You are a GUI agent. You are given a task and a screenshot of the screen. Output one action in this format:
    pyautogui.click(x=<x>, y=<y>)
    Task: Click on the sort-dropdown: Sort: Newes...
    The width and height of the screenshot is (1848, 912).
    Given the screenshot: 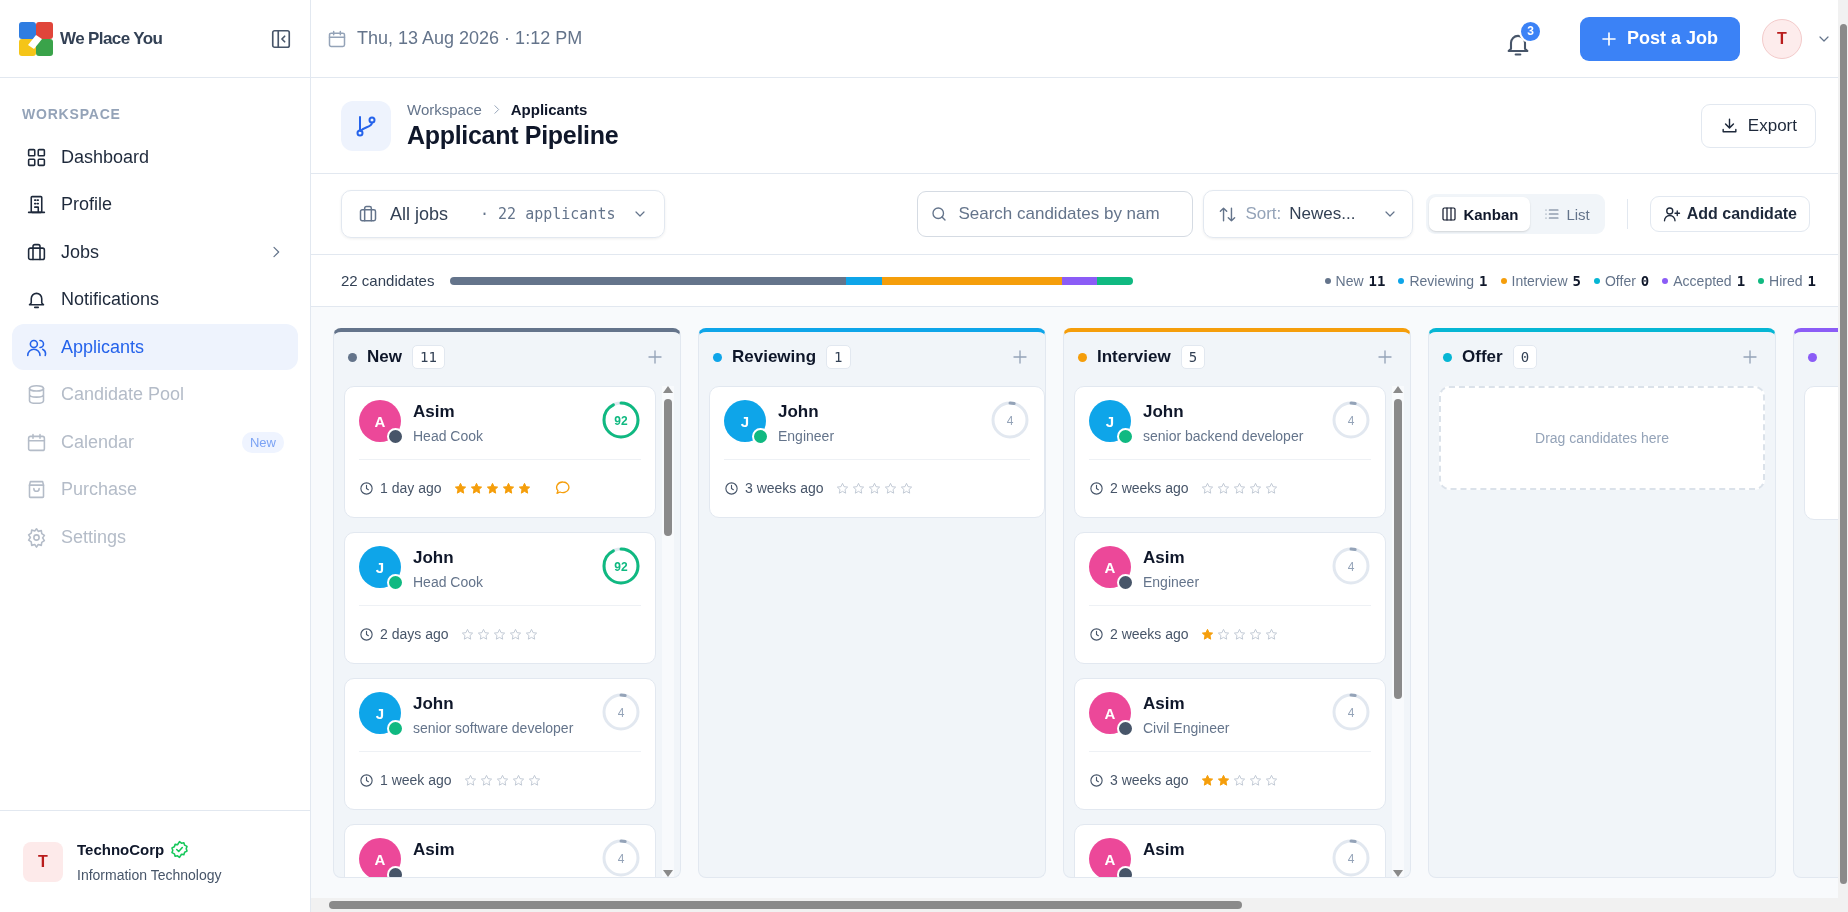 What is the action you would take?
    pyautogui.click(x=1308, y=214)
    